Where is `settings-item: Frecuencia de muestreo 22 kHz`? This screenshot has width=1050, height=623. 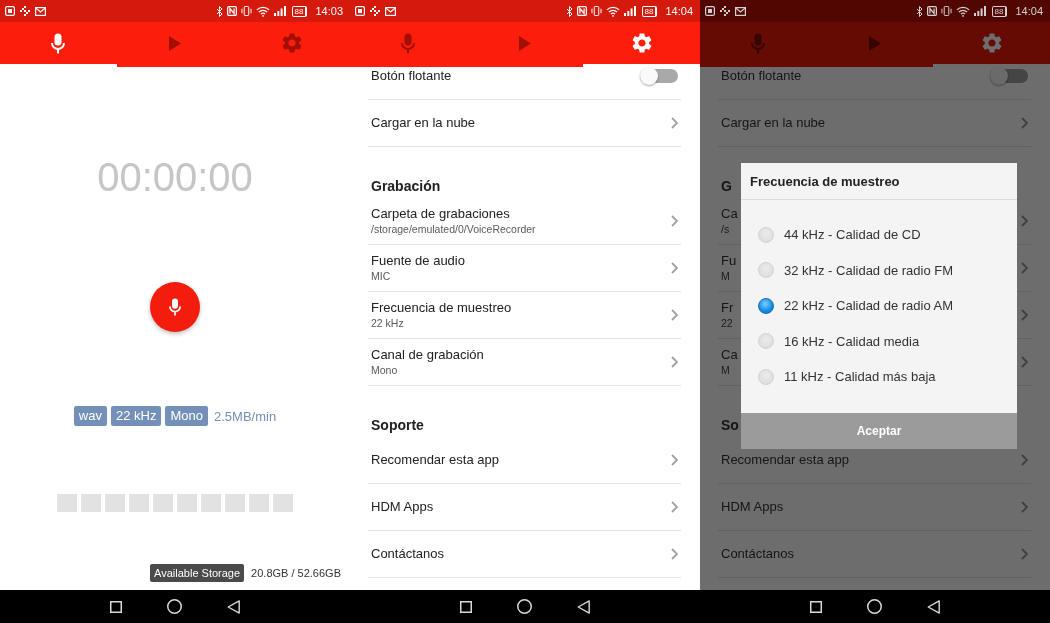
settings-item: Frecuencia de muestreo 22 kHz is located at coordinates (524, 315).